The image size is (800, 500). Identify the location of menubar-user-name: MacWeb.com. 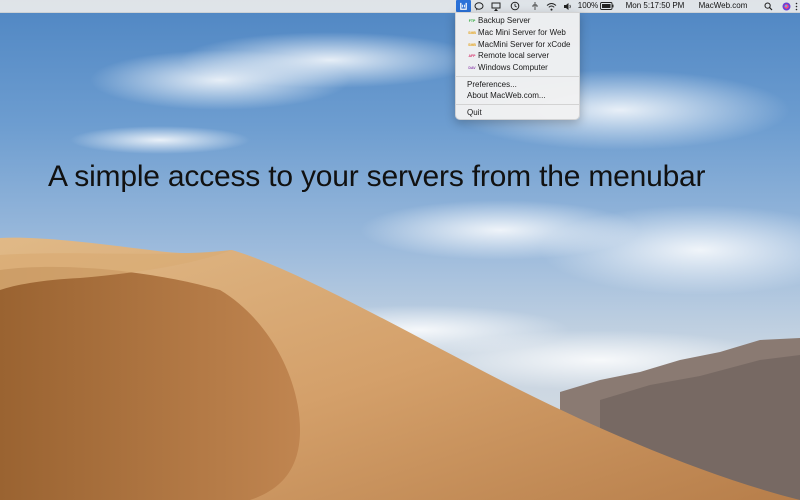
(723, 6).